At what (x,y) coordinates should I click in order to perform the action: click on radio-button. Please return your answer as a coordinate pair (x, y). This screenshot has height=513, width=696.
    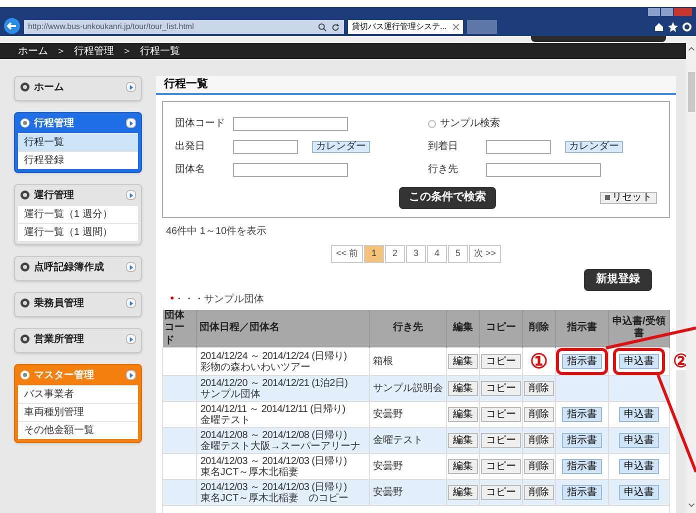
    Looking at the image, I should click on (432, 124).